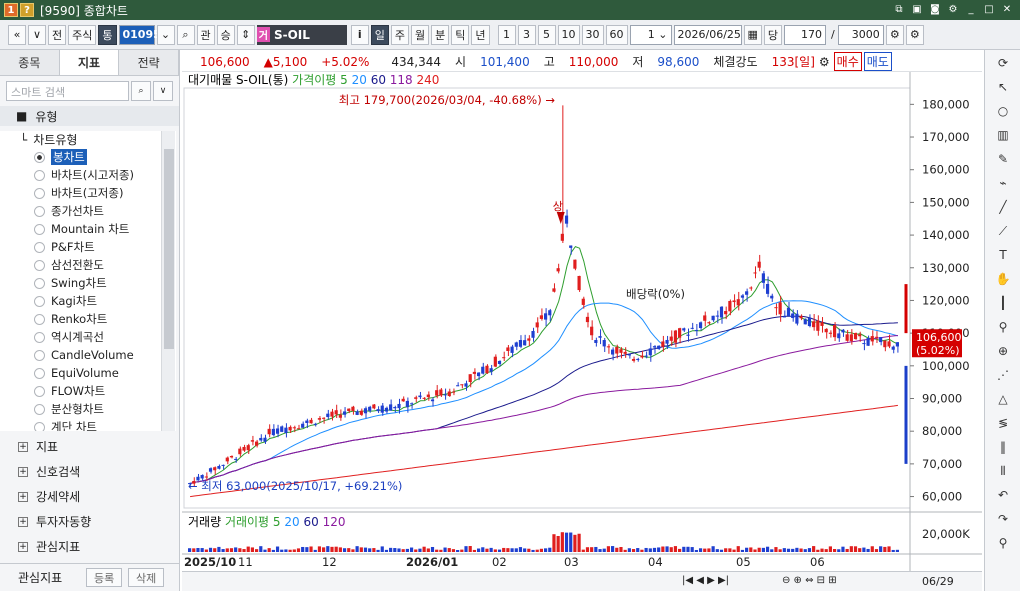 The width and height of the screenshot is (1020, 591). I want to click on chart-type-item: Swing차트, so click(88, 283).